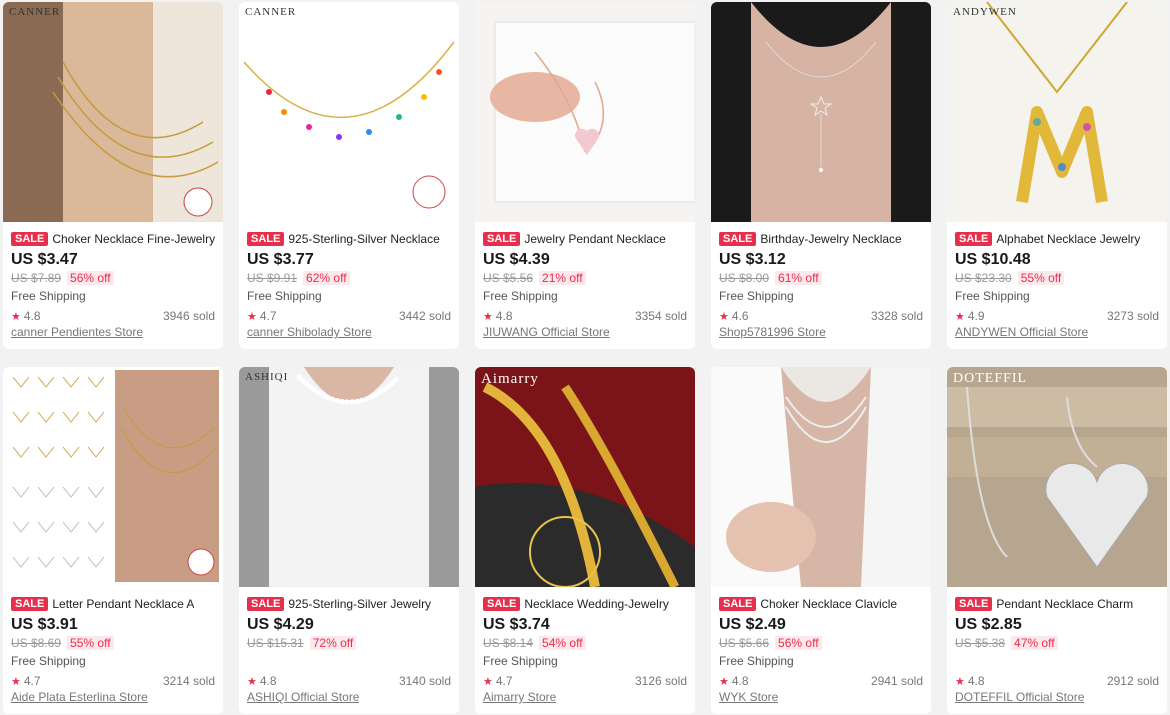 The image size is (1170, 715). I want to click on product-image: ANDYWEN, so click(1057, 112).